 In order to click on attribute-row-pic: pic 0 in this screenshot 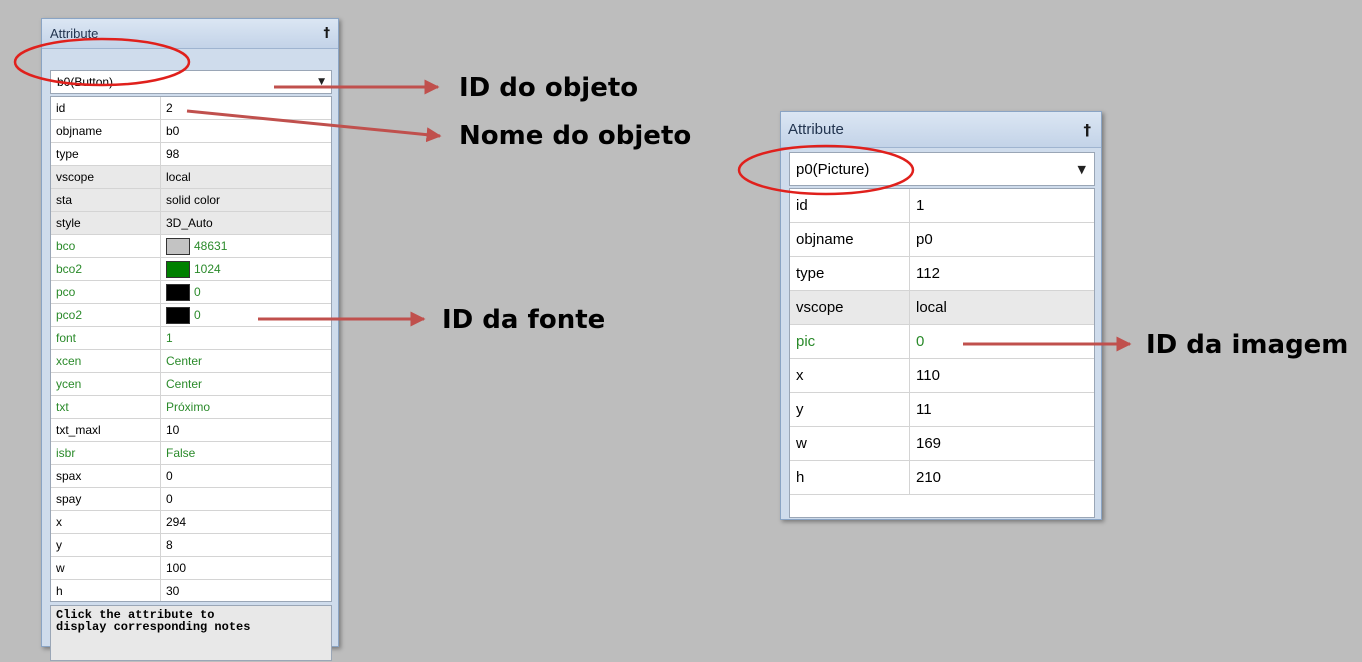, I will do `click(942, 342)`.